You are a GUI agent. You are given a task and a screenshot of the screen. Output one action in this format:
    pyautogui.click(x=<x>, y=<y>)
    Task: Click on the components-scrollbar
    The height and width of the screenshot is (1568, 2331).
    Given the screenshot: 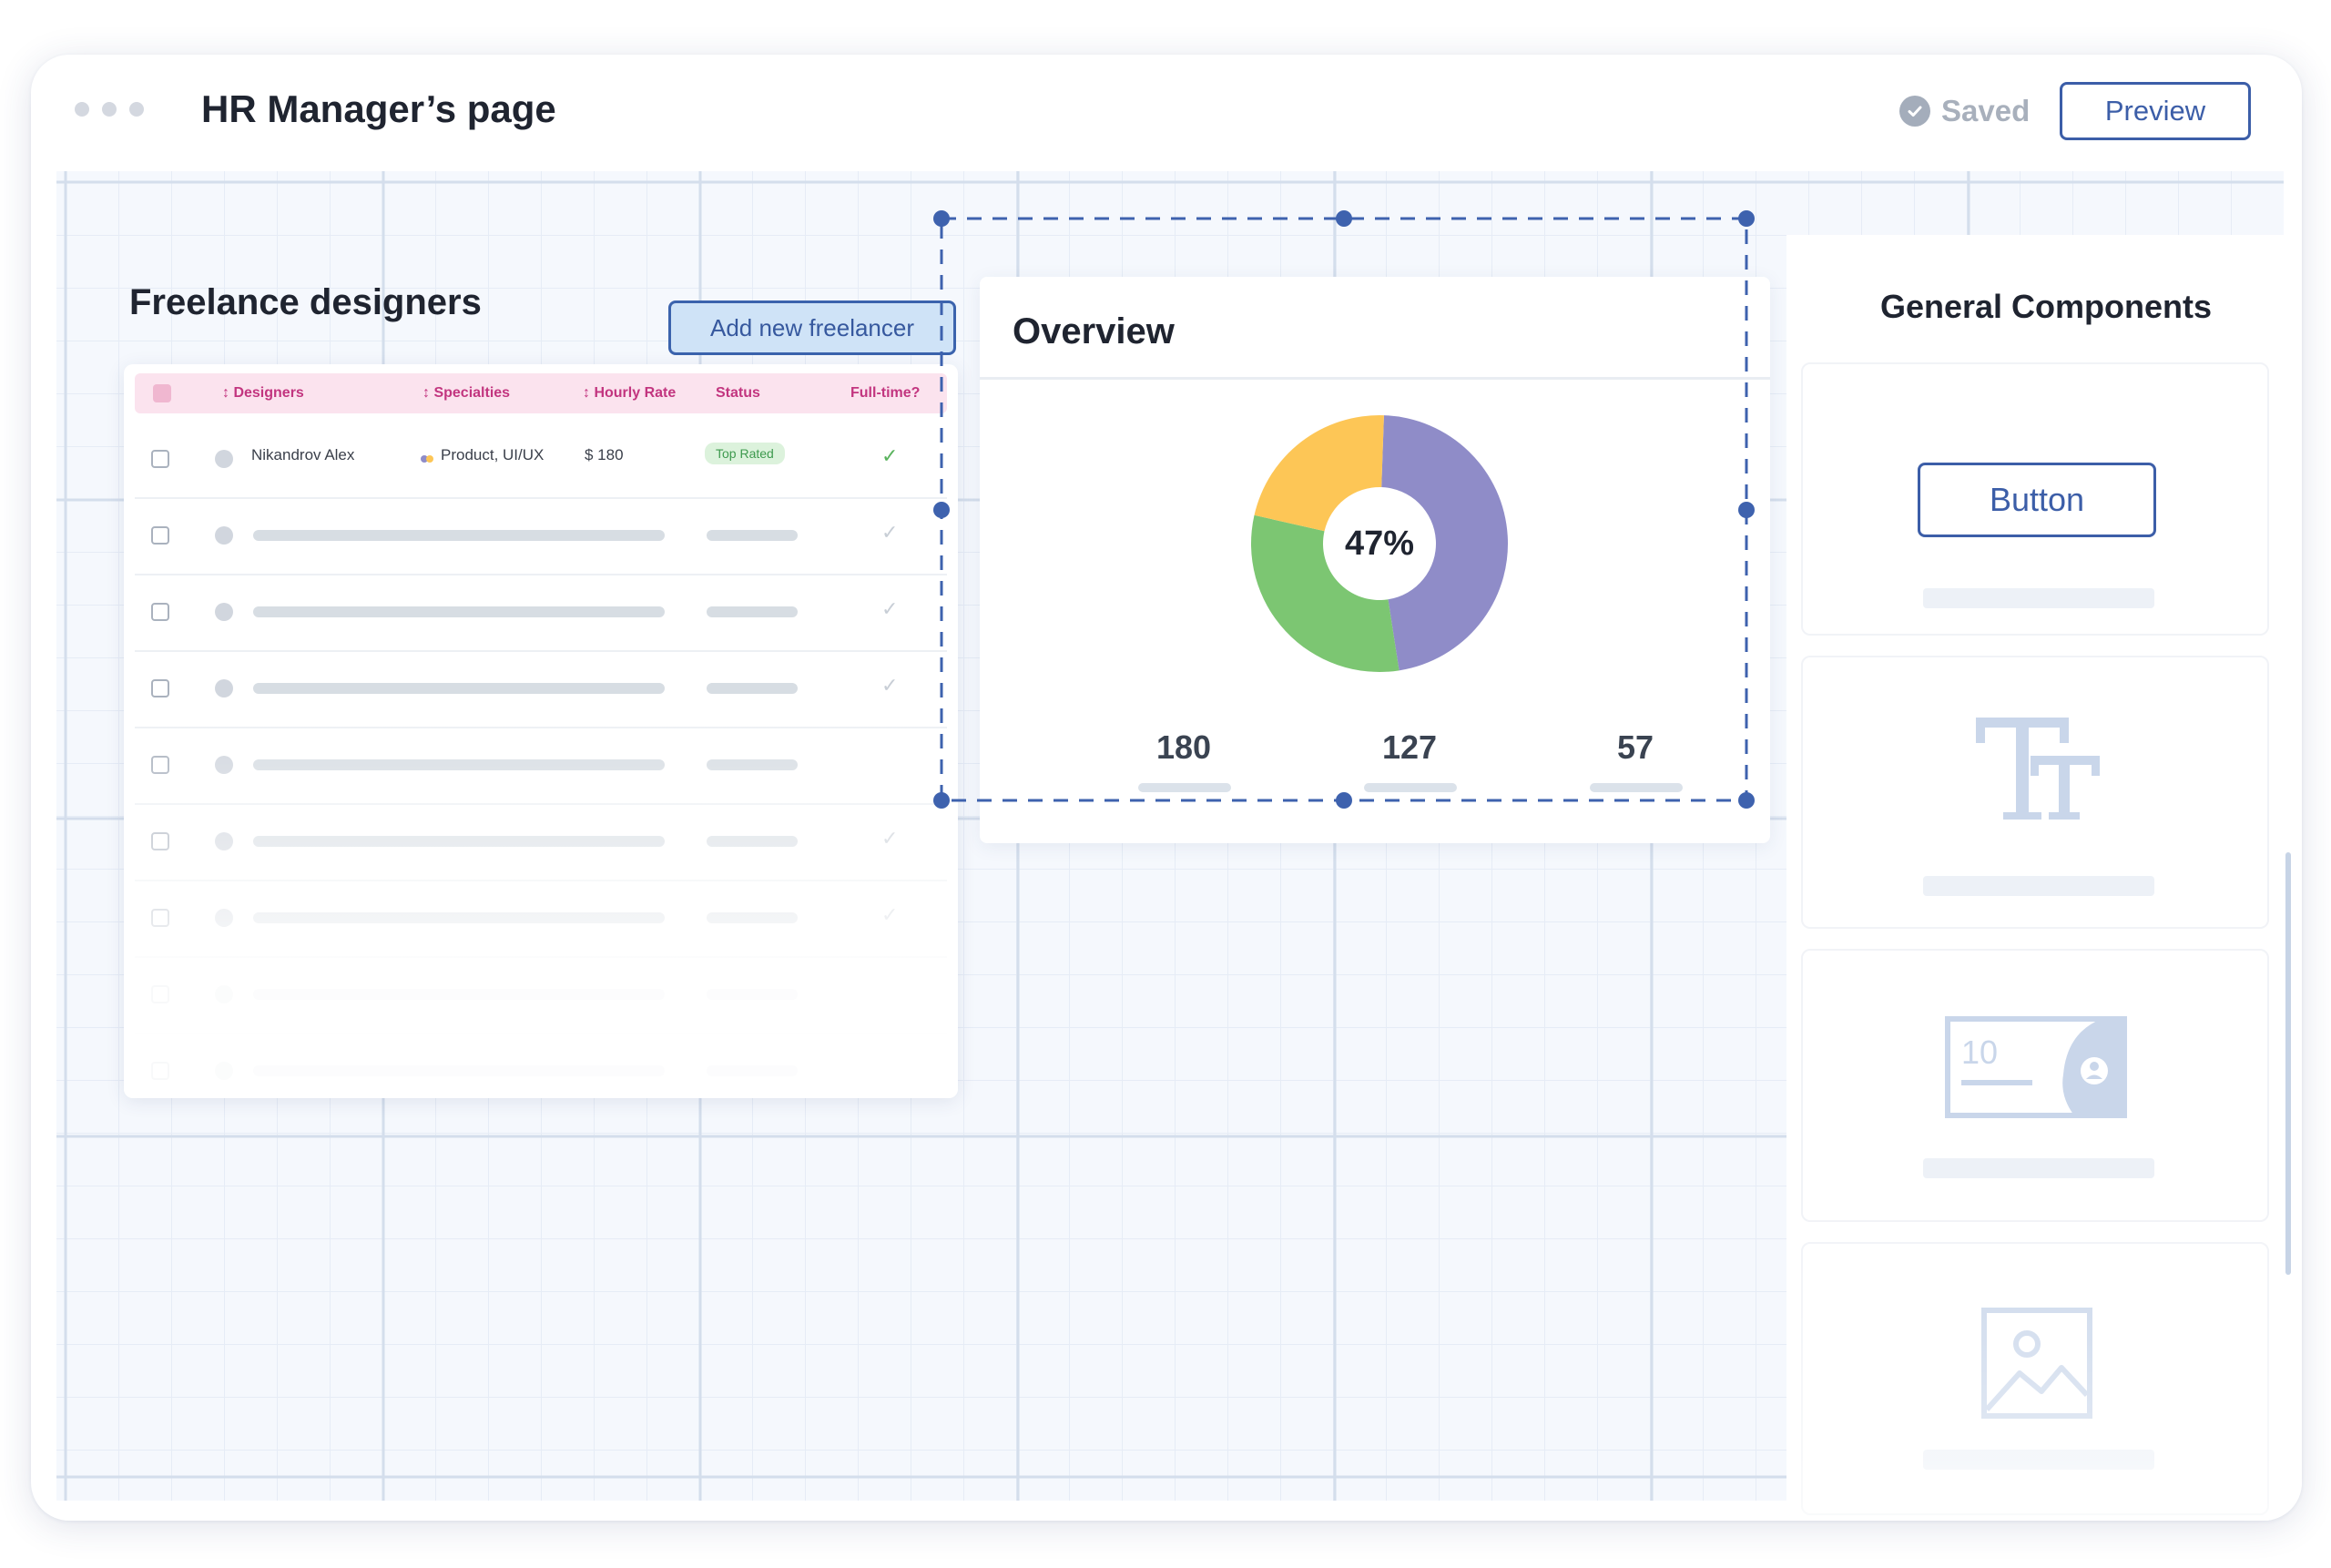 What is the action you would take?
    pyautogui.click(x=2288, y=1063)
    